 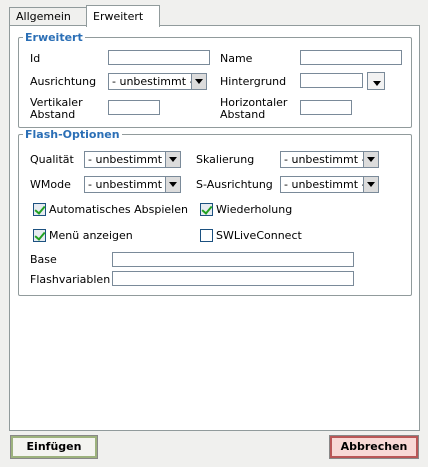 What do you see at coordinates (325, 159) in the screenshot?
I see `scale-select-value: - unbestimmt -` at bounding box center [325, 159].